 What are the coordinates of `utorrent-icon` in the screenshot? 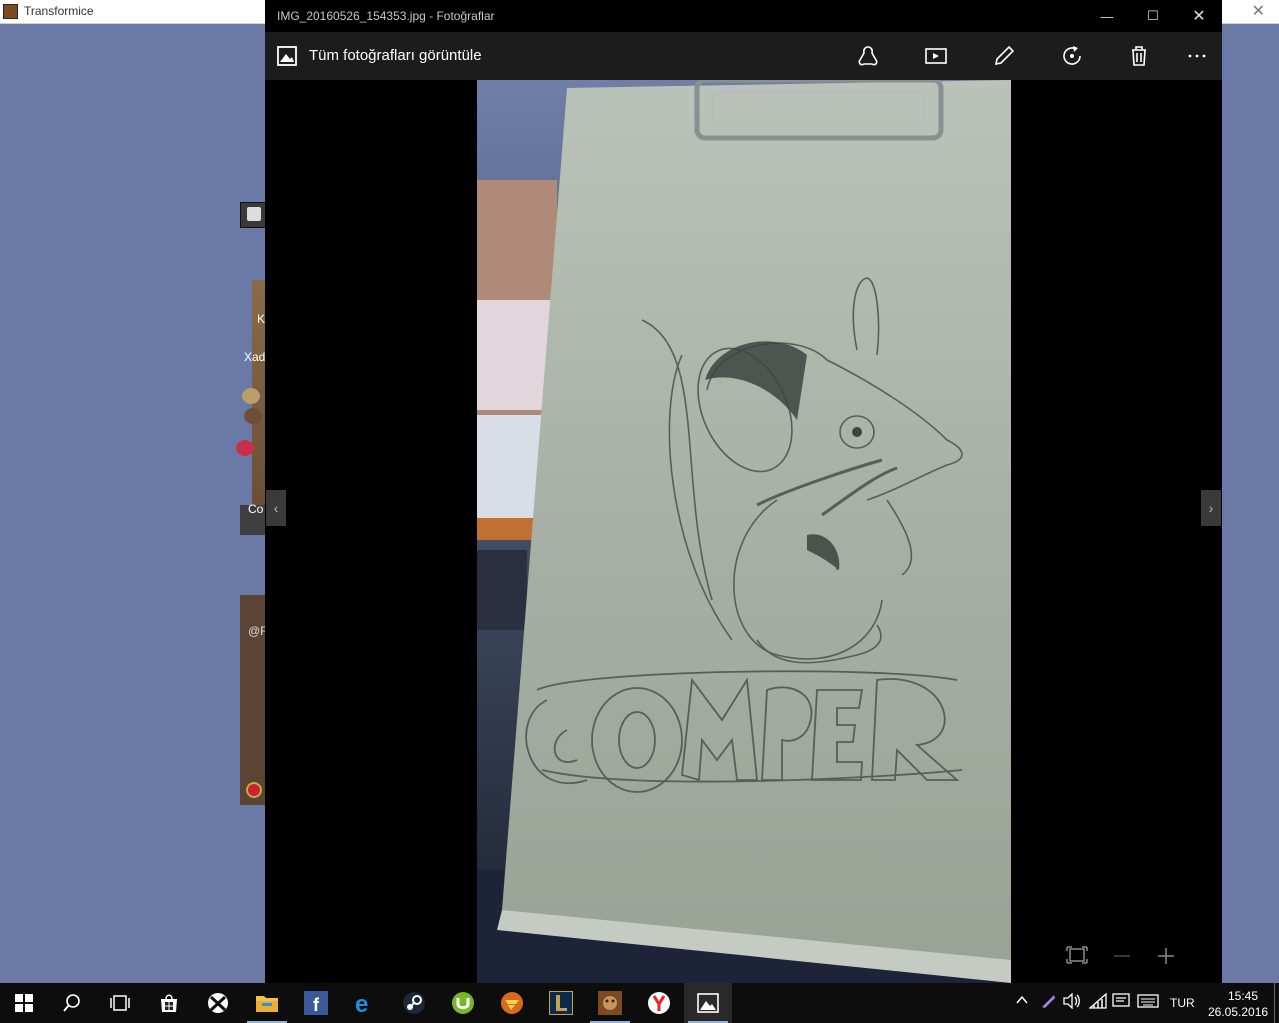 It's located at (463, 1003).